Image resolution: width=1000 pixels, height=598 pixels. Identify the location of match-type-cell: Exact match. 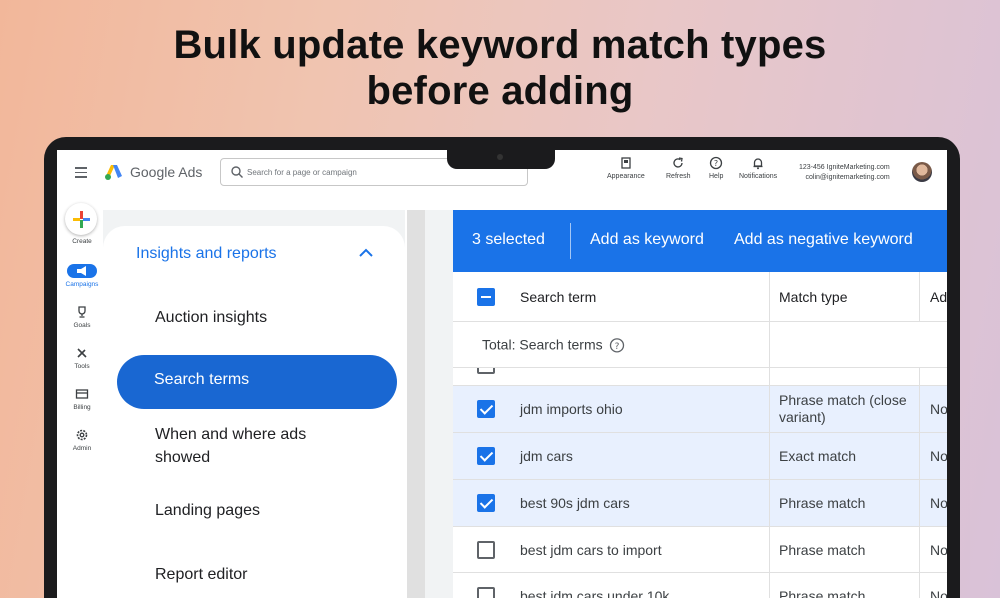
(818, 456).